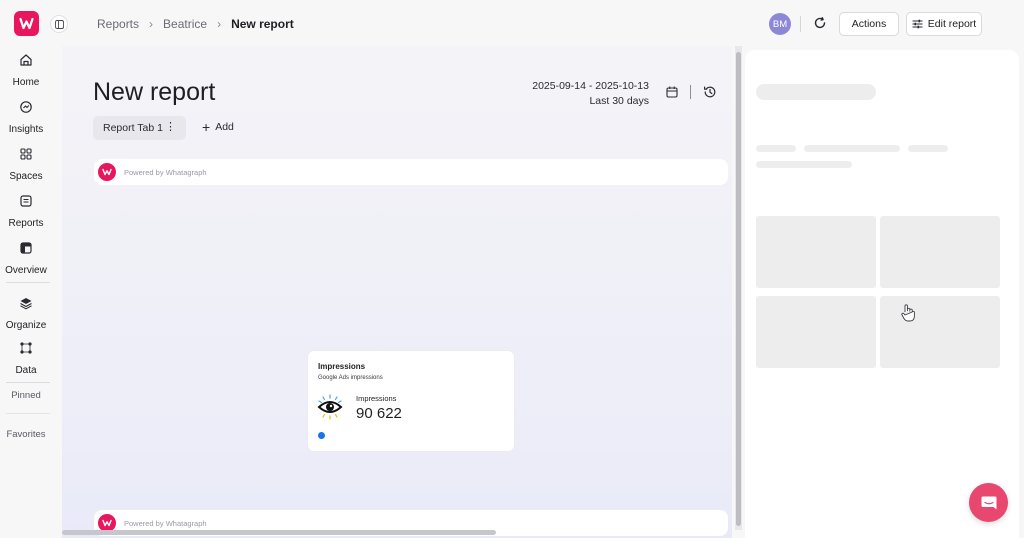  I want to click on nav-label-spaces: Spaces, so click(26, 176).